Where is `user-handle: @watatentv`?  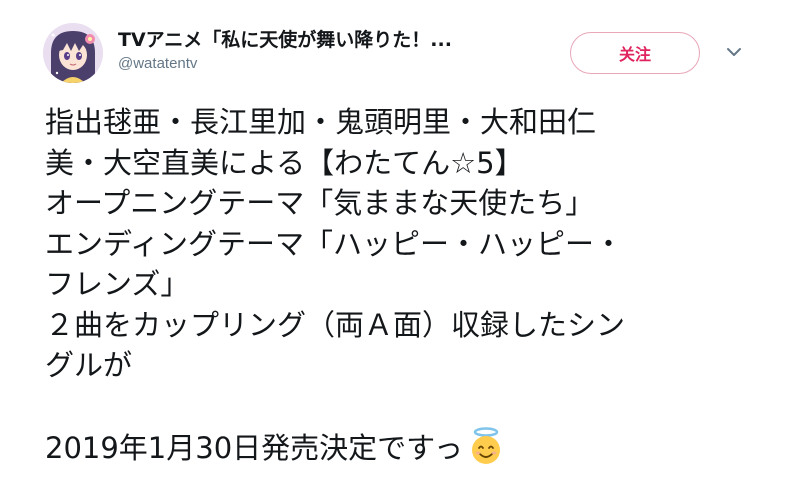 user-handle: @watatentv is located at coordinates (285, 64).